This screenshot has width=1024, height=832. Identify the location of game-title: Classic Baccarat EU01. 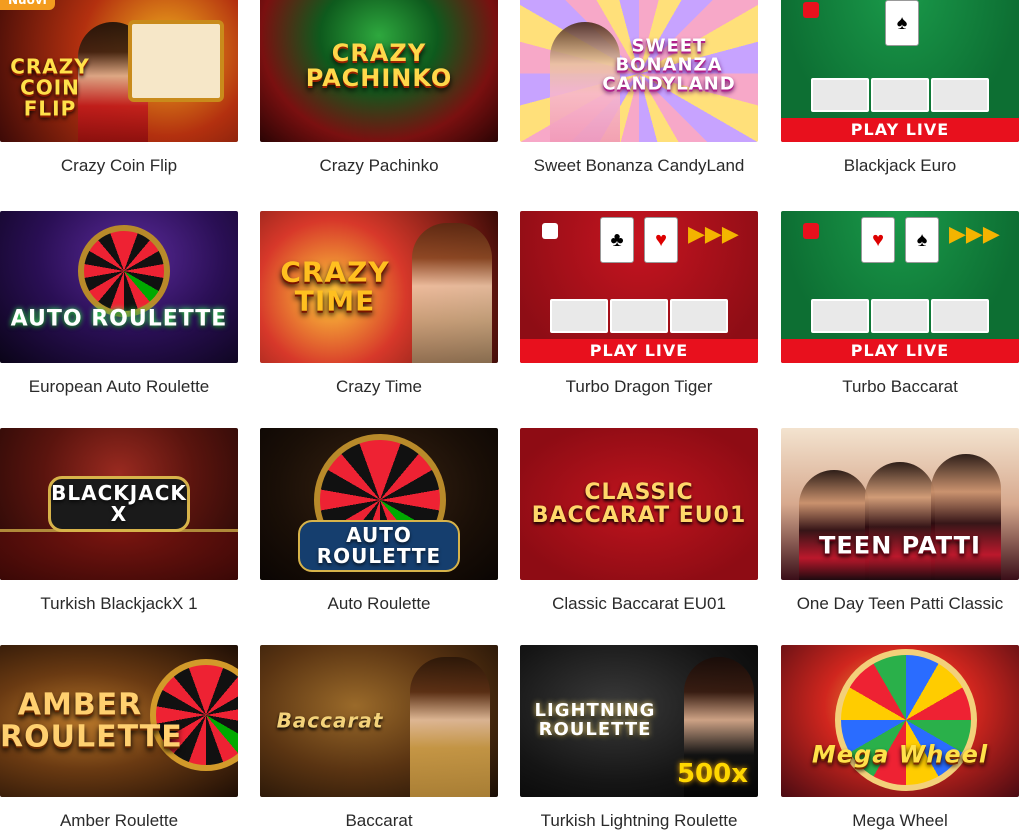
(639, 604).